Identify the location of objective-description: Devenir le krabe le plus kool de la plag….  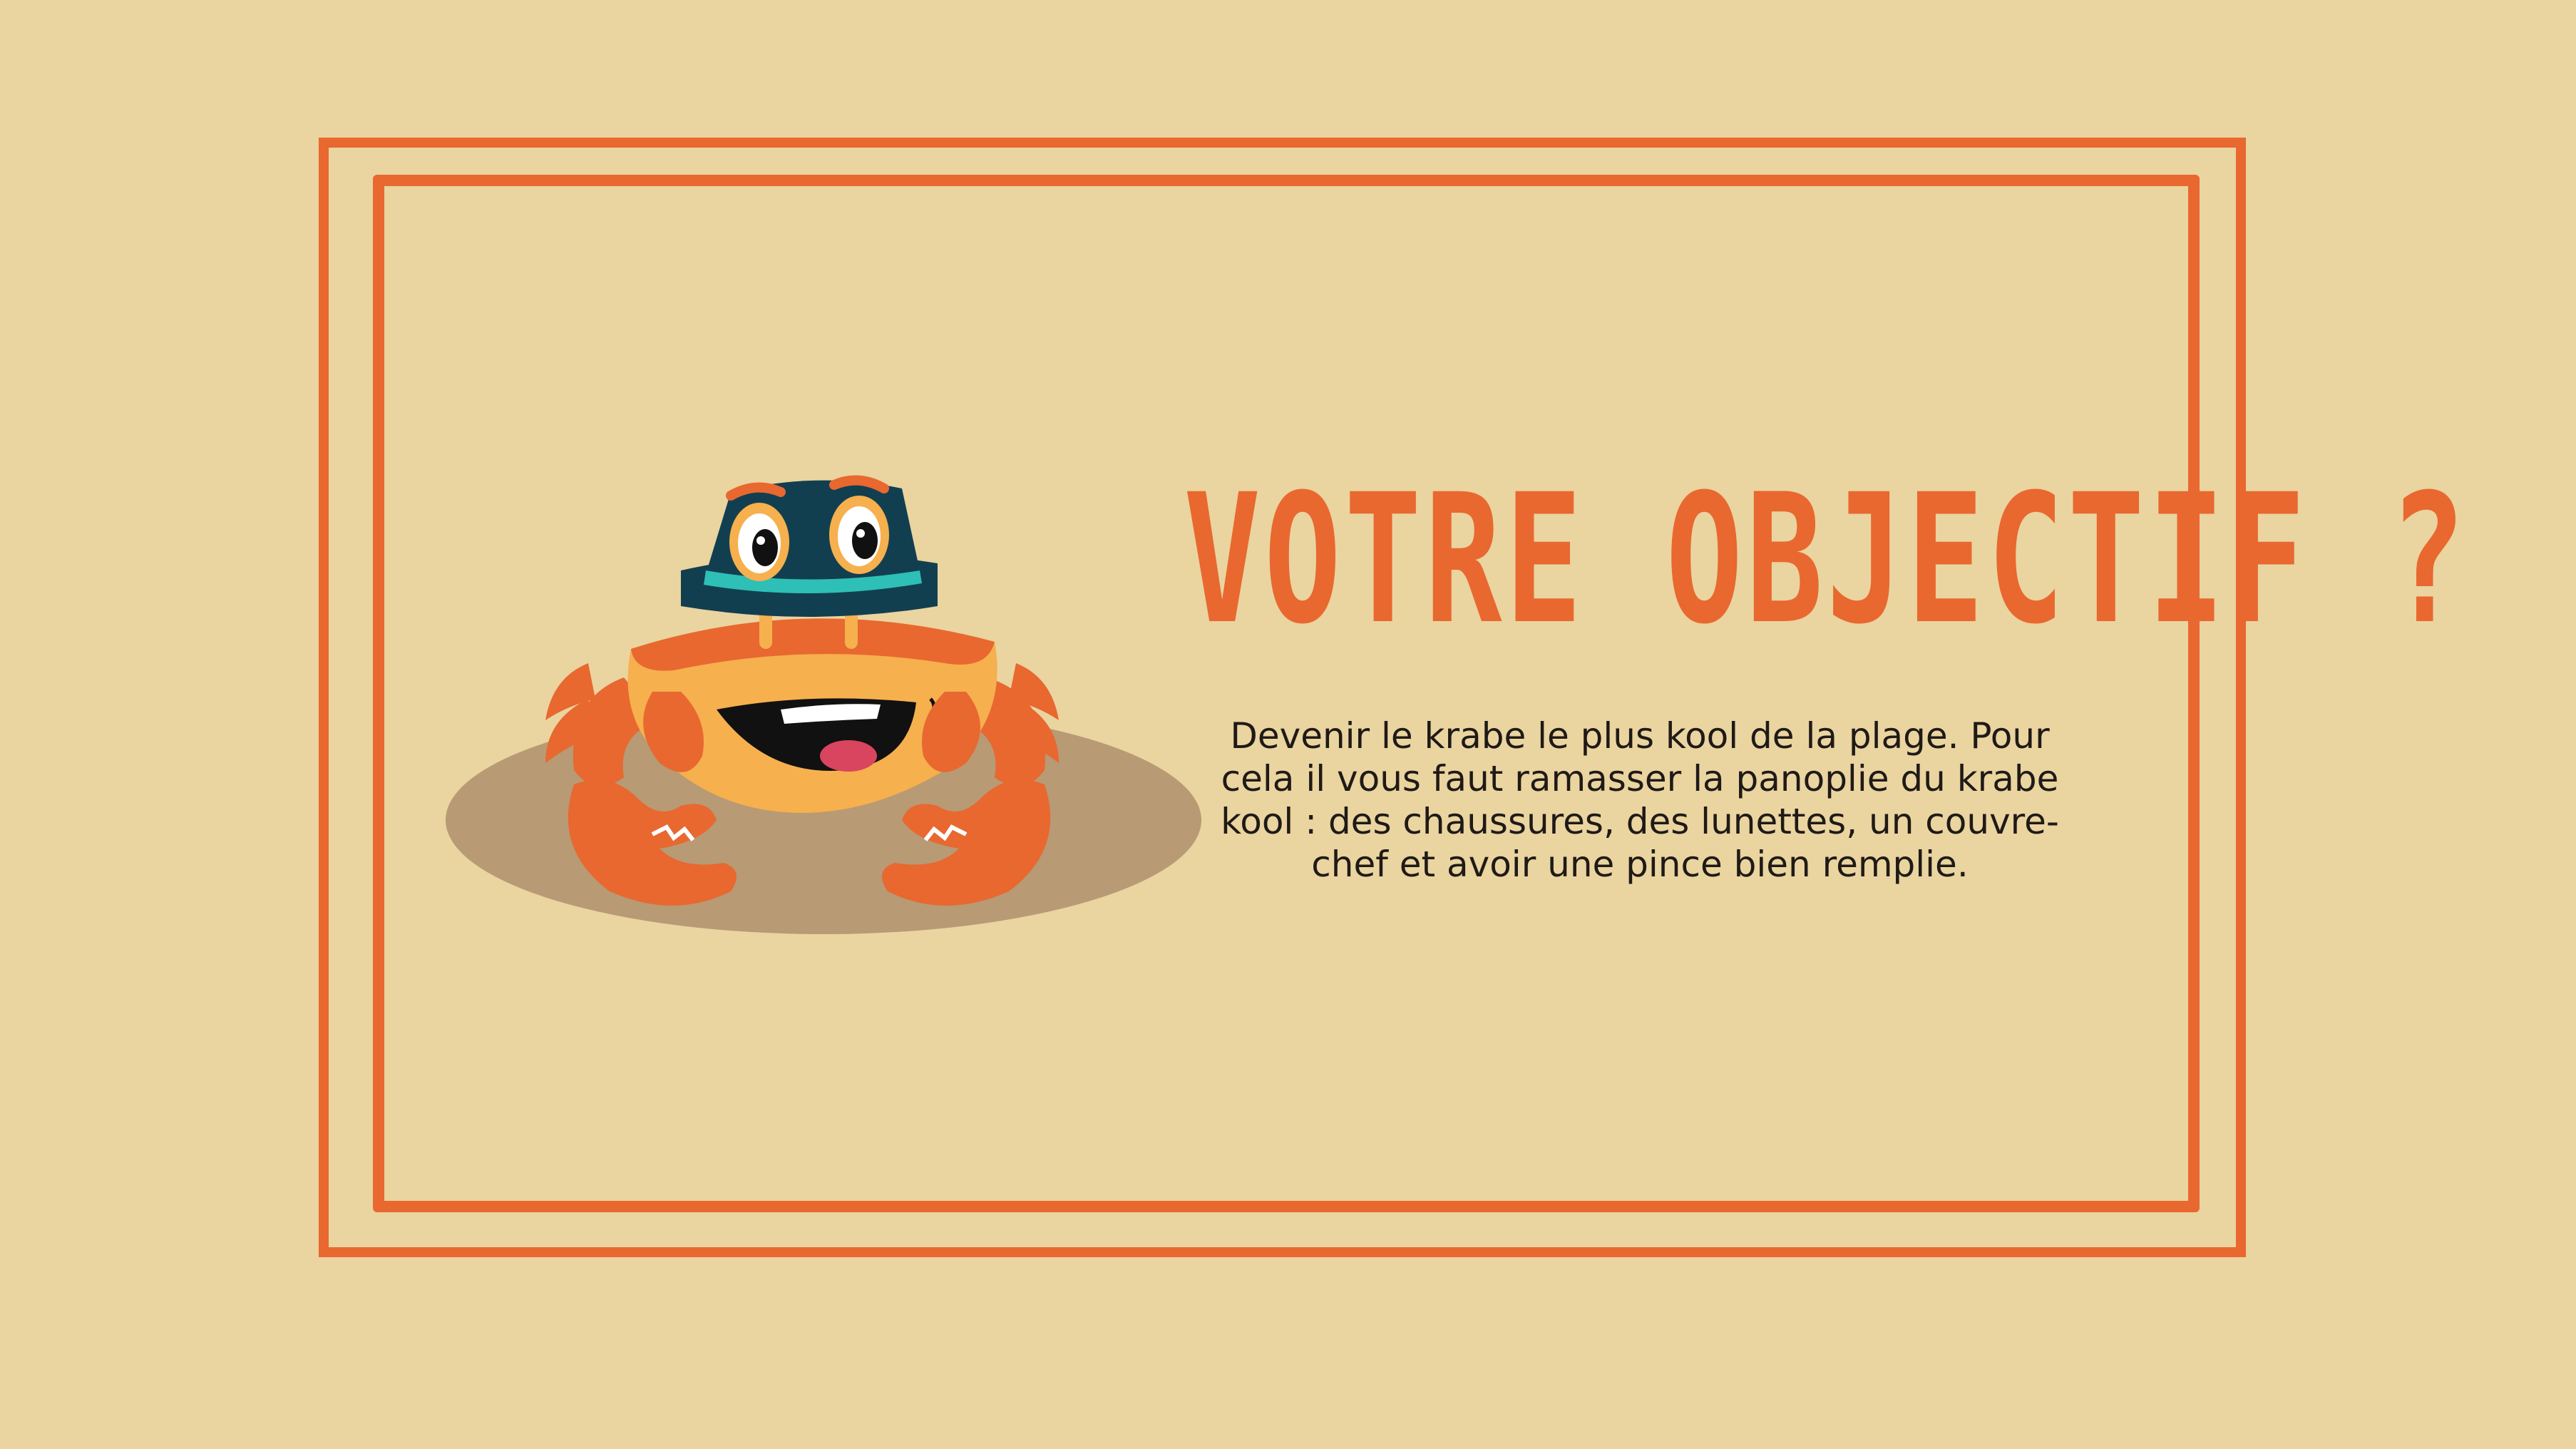
(1640, 800).